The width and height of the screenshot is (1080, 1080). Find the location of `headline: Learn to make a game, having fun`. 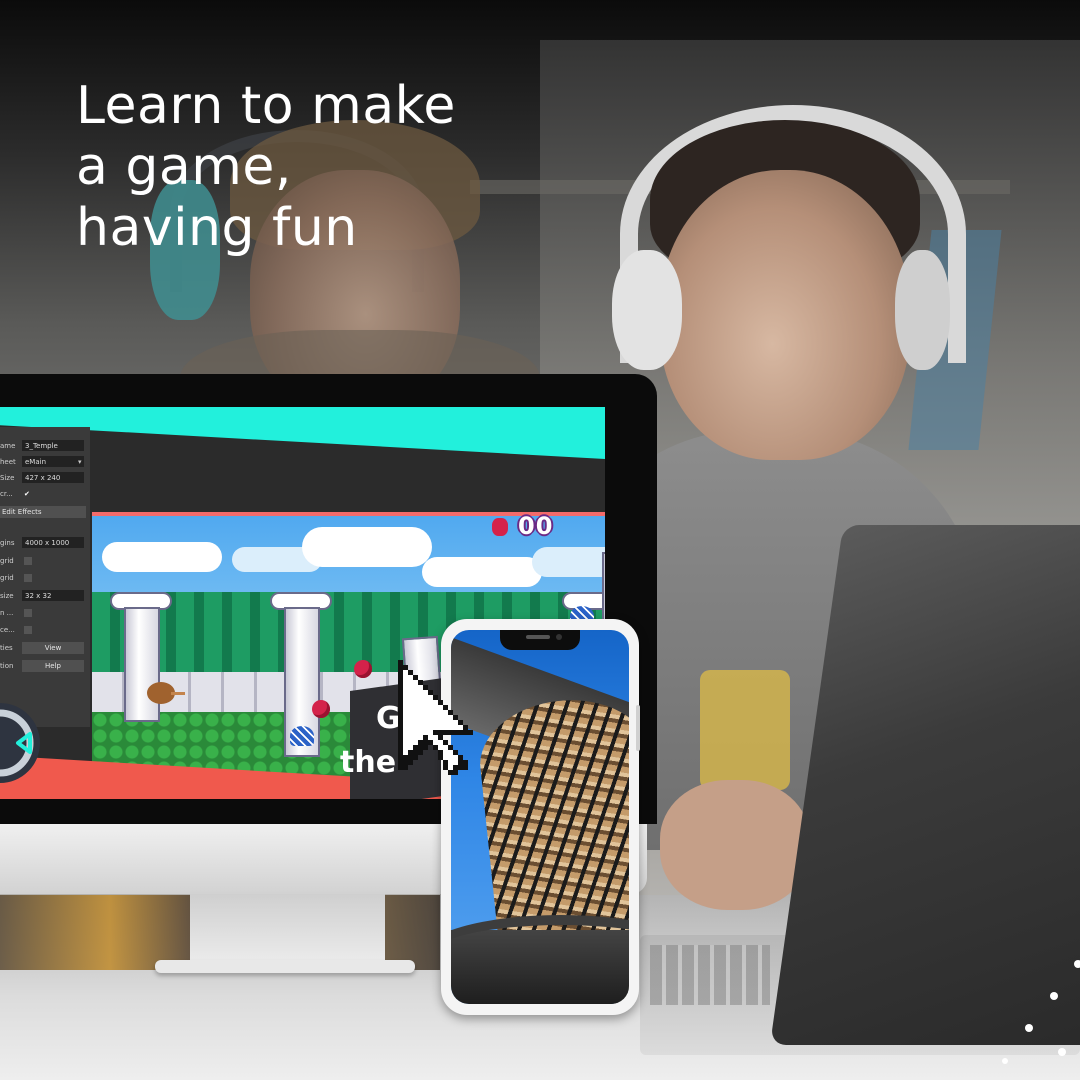

headline: Learn to make a game, having fun is located at coordinates (266, 167).